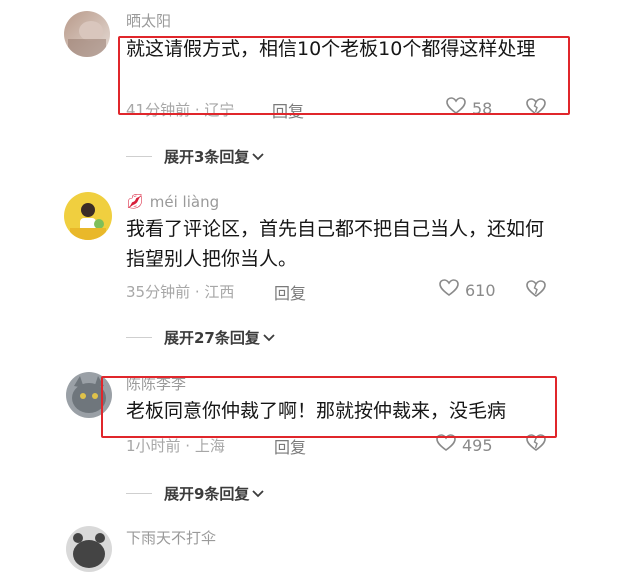 Image resolution: width=640 pixels, height=572 pixels. What do you see at coordinates (212, 338) in the screenshot?
I see `expand-replies-label: 展开27条回复` at bounding box center [212, 338].